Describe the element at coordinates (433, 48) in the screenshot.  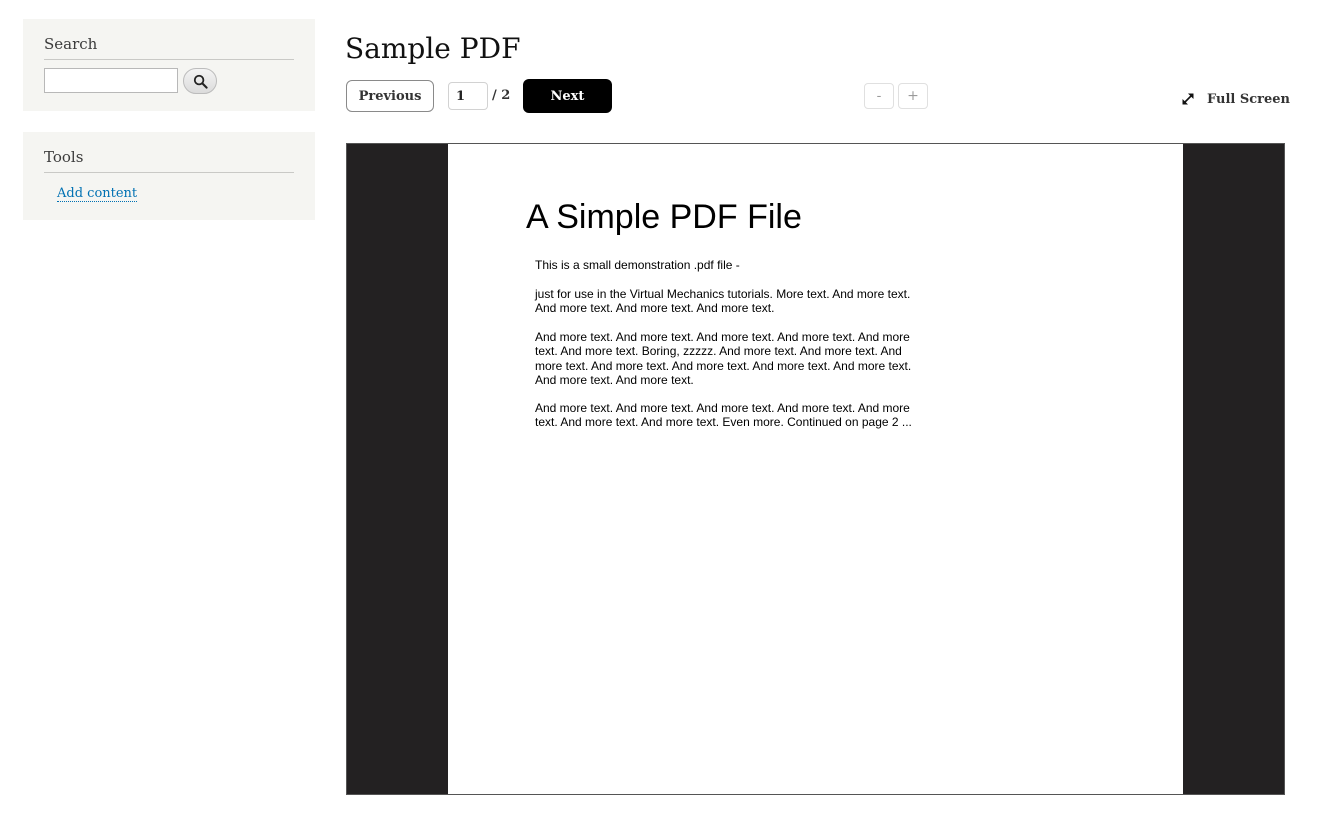
I see `page-title: Sample PDF` at that location.